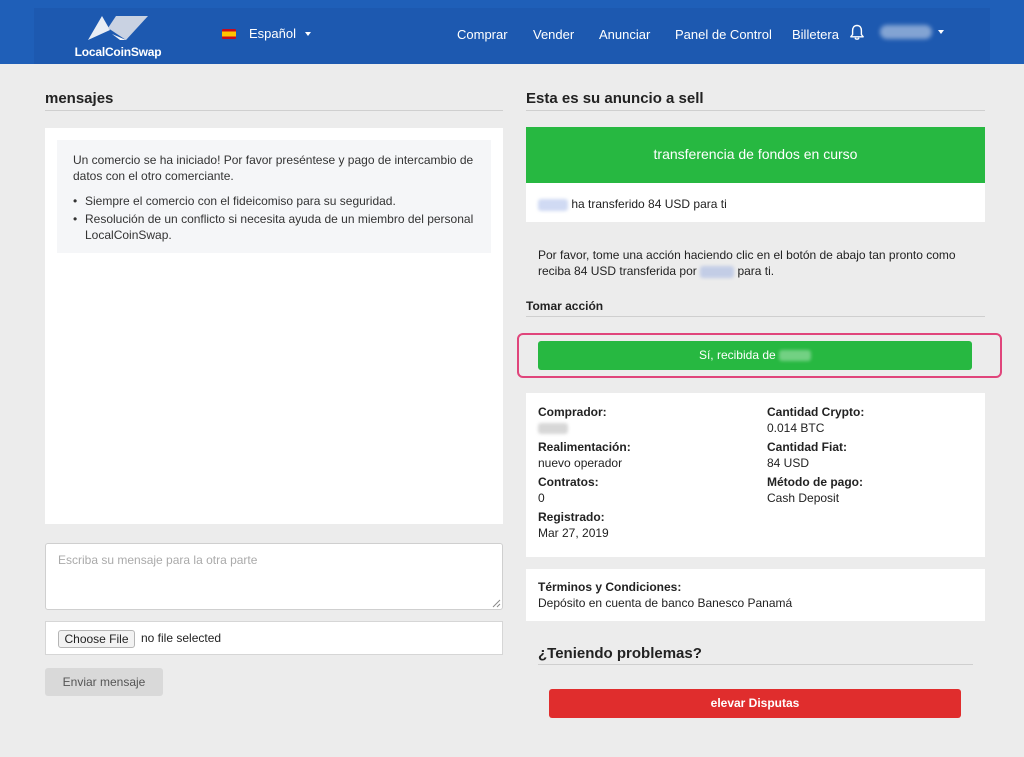 The image size is (1024, 757). Describe the element at coordinates (584, 447) in the screenshot. I see `feedback-label: Realimentación:` at that location.